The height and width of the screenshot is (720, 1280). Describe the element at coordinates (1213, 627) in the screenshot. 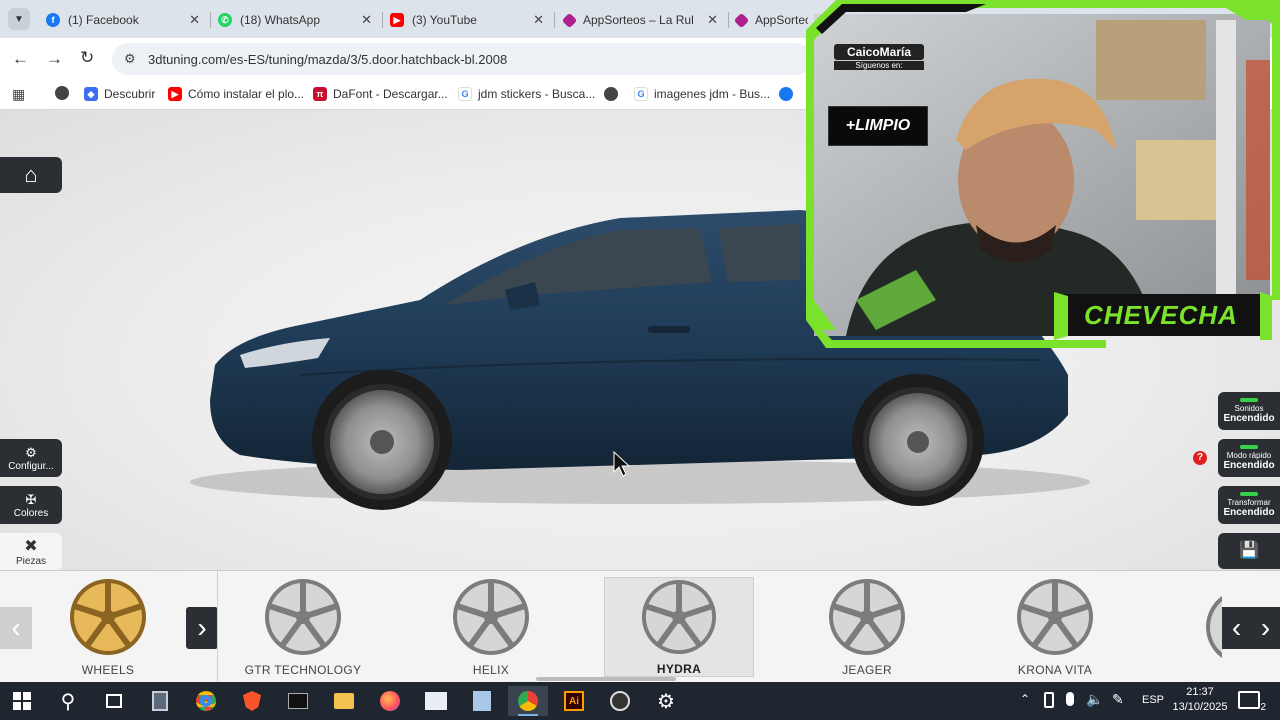

I see `wheel-option-partial` at that location.